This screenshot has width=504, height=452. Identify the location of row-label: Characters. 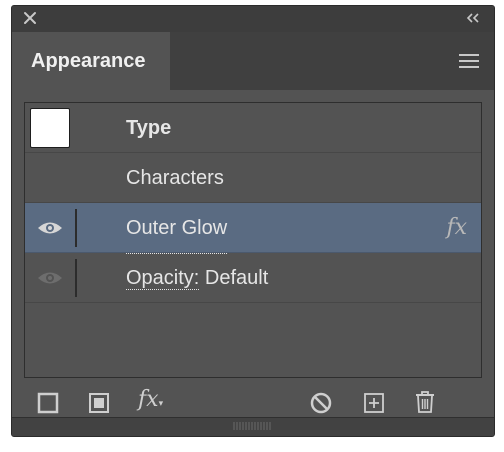
(175, 178).